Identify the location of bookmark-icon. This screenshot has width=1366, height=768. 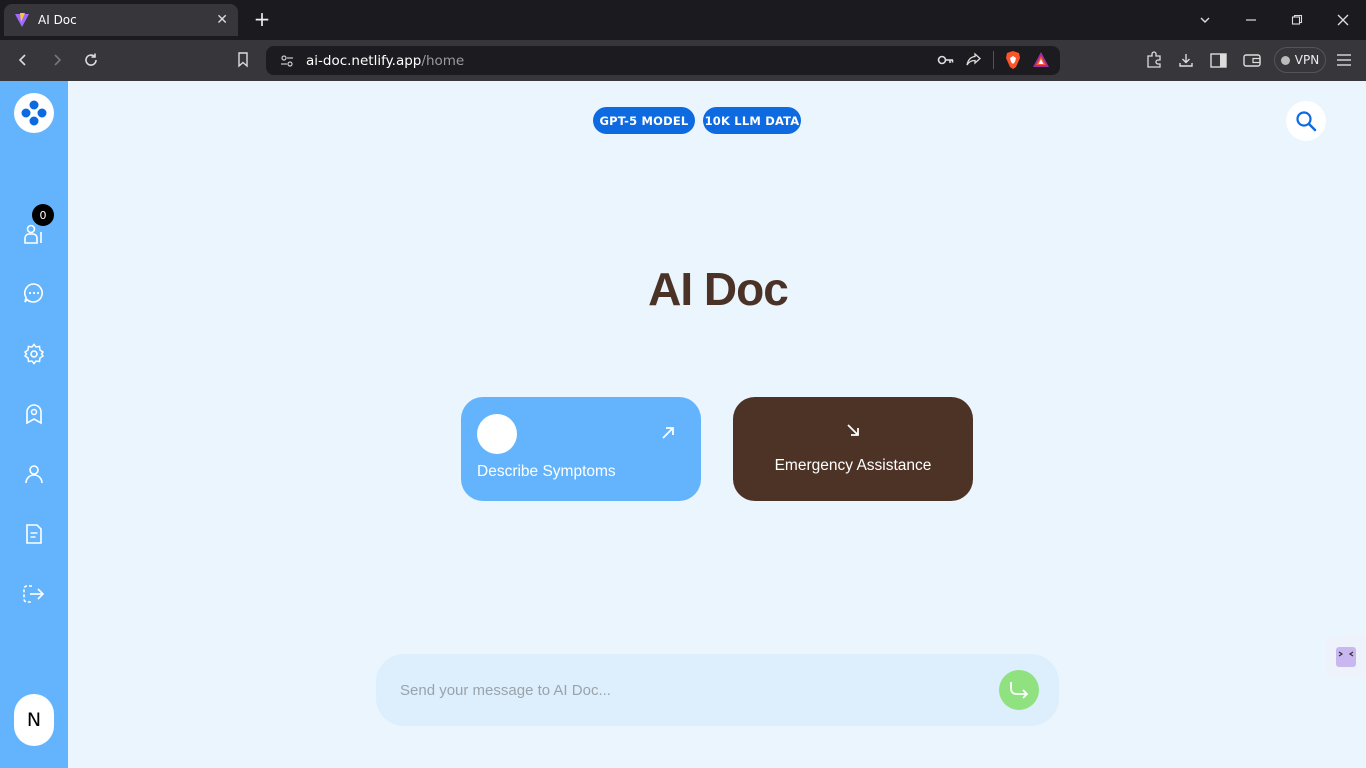
(243, 60).